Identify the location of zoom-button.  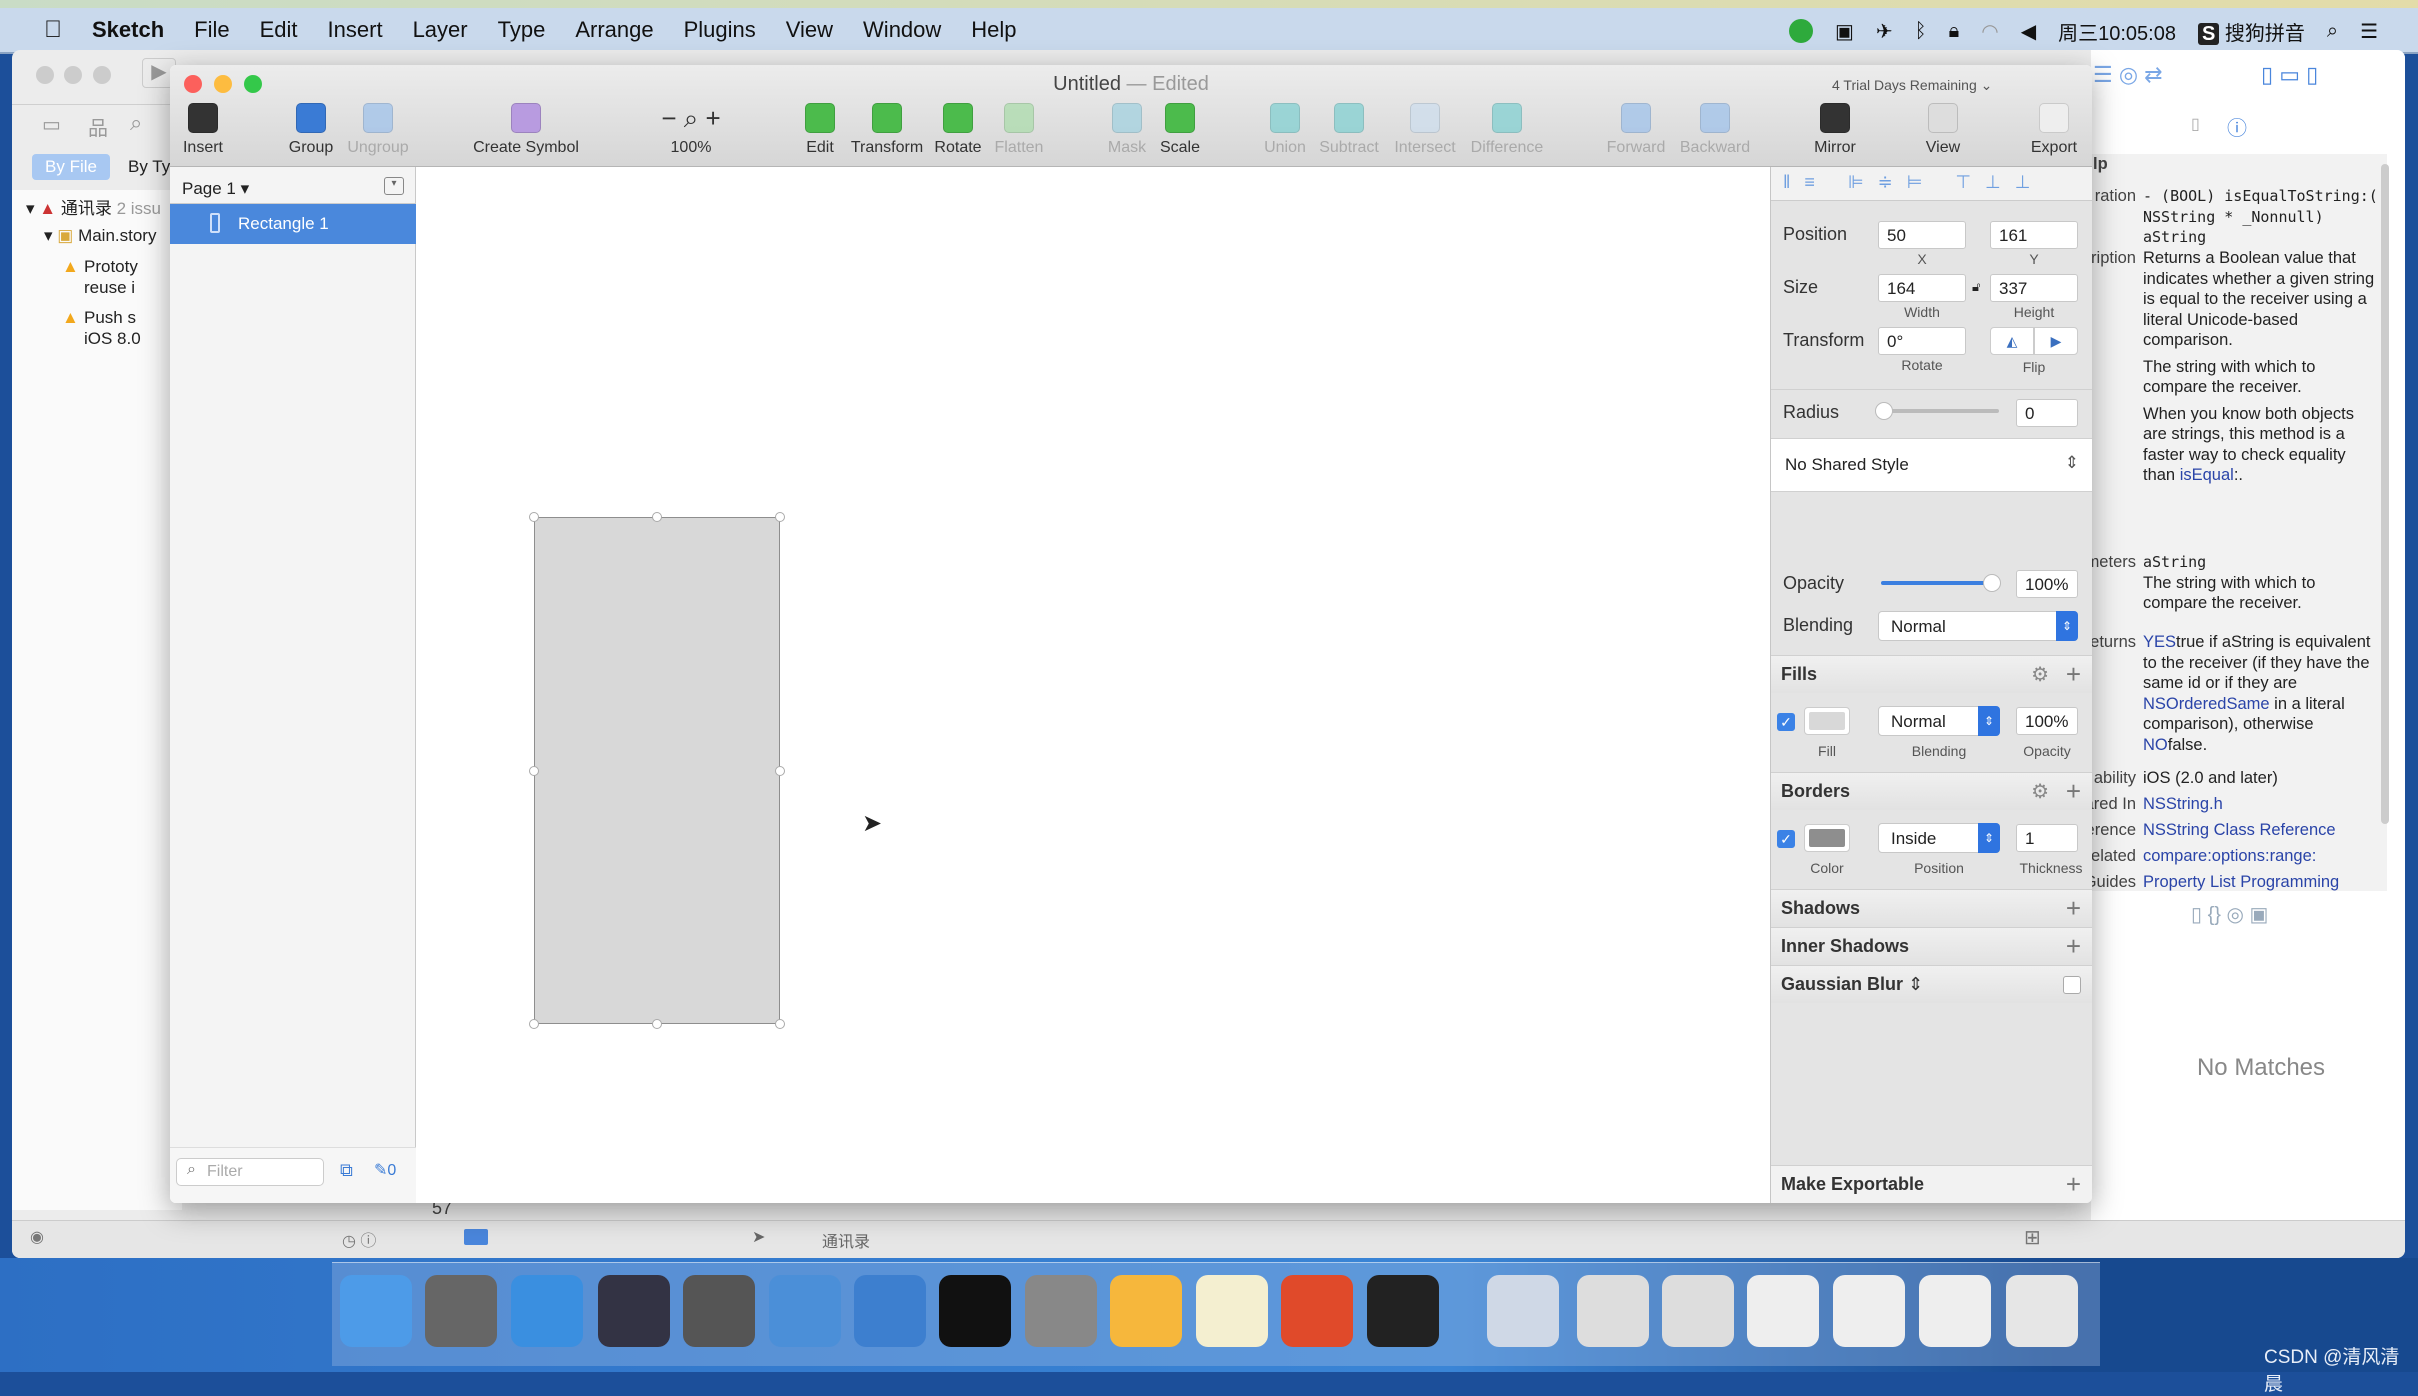
(102, 75).